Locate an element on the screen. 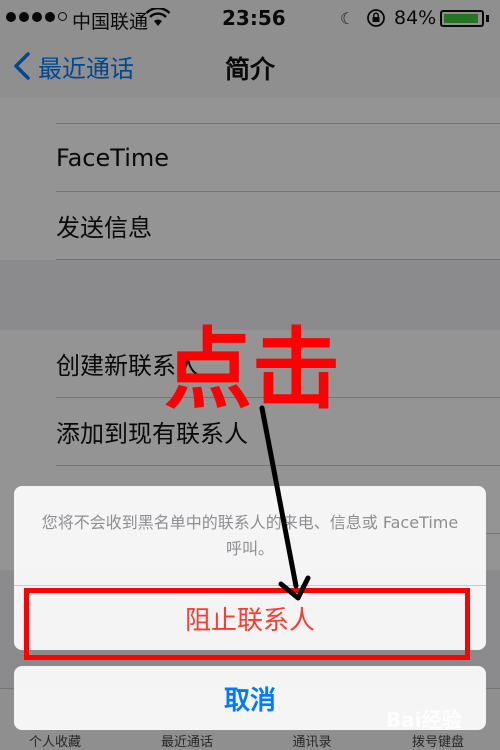 Image resolution: width=500 pixels, height=750 pixels. annotation-highlight-box is located at coordinates (247, 624).